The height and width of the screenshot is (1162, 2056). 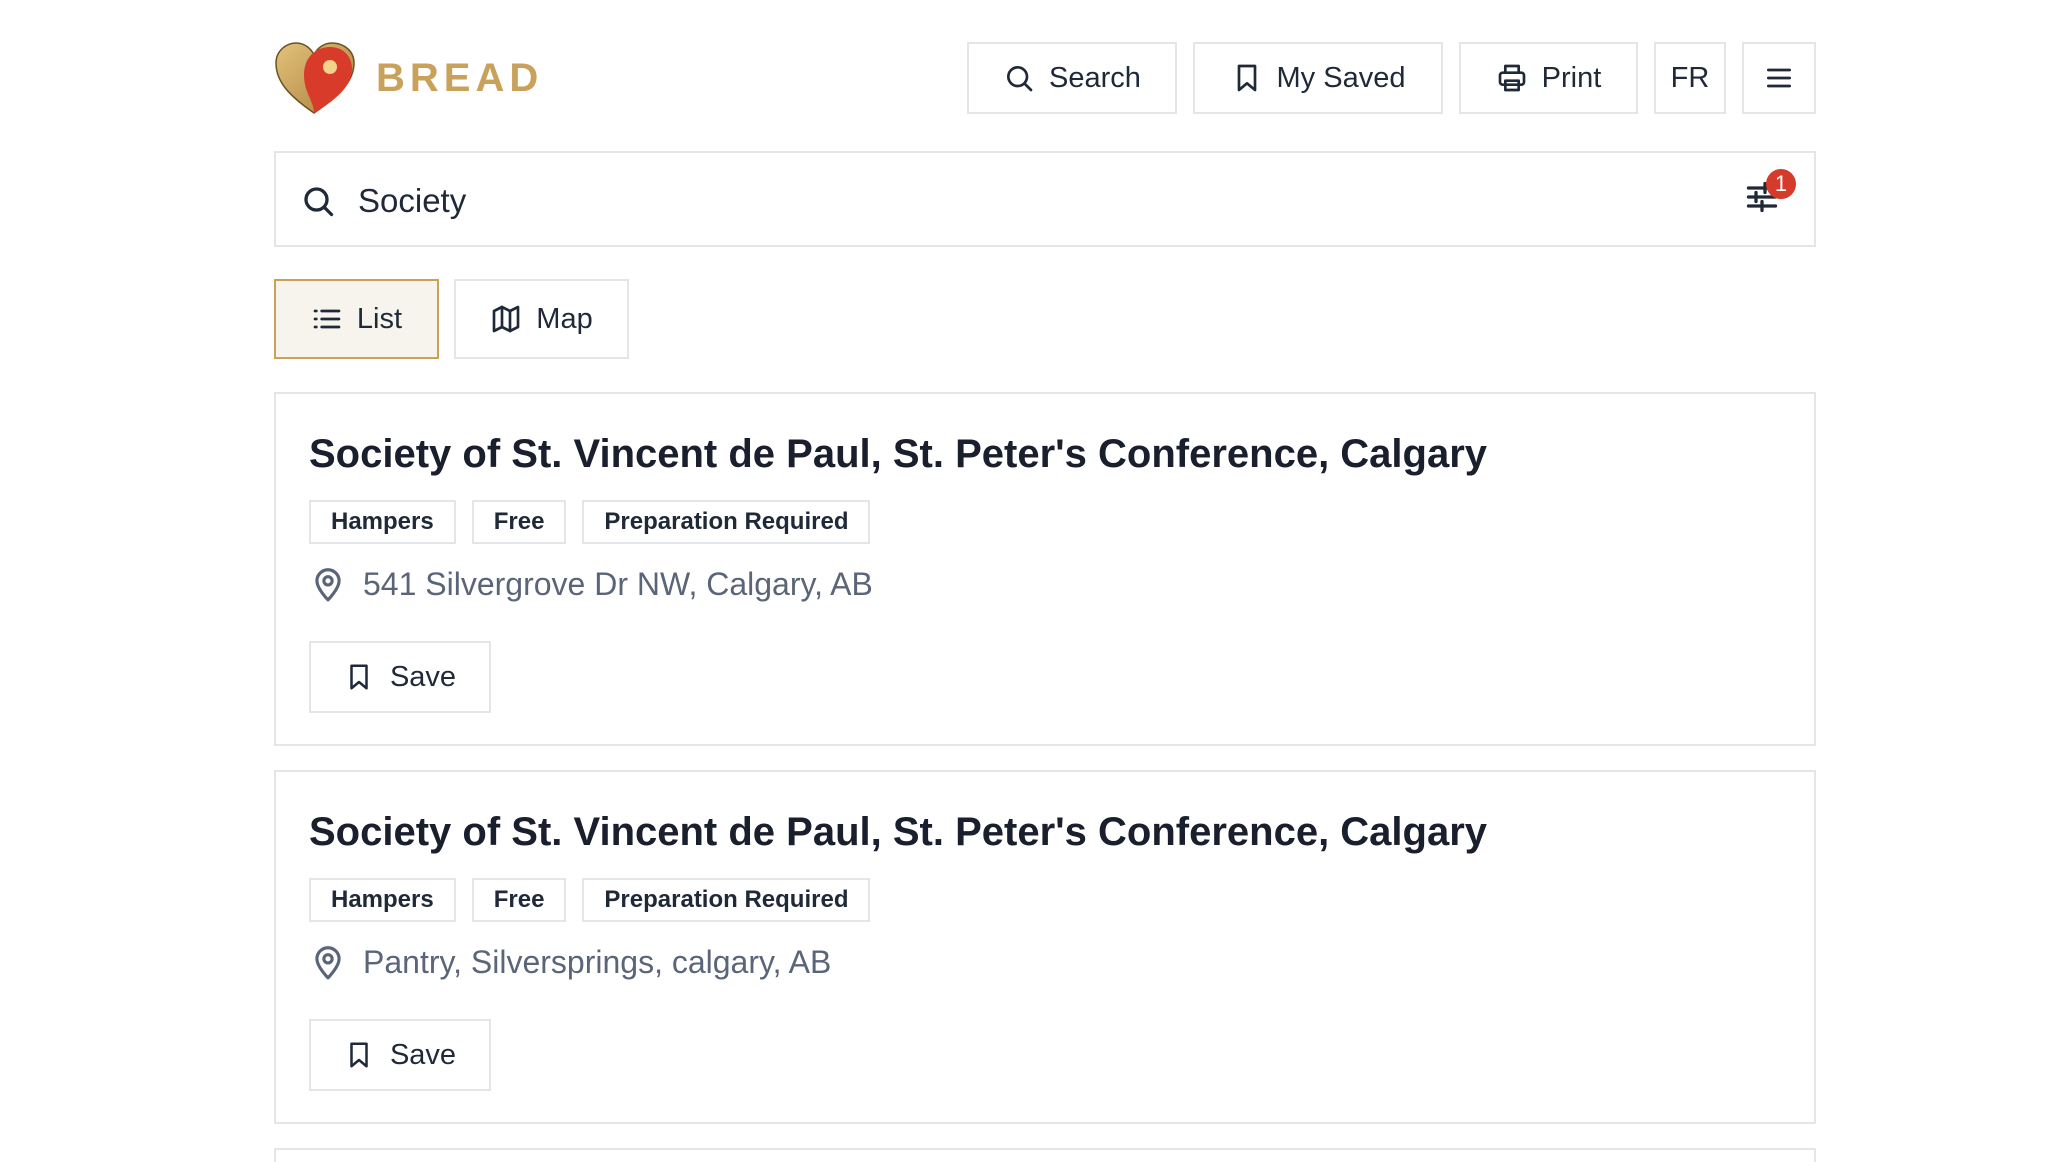 I want to click on language-button-label: FR, so click(x=1690, y=77).